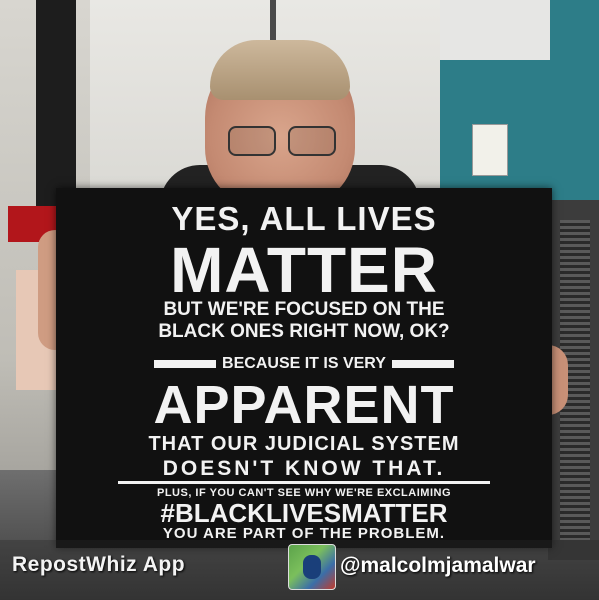  I want to click on background-teal-wall, so click(519, 105).